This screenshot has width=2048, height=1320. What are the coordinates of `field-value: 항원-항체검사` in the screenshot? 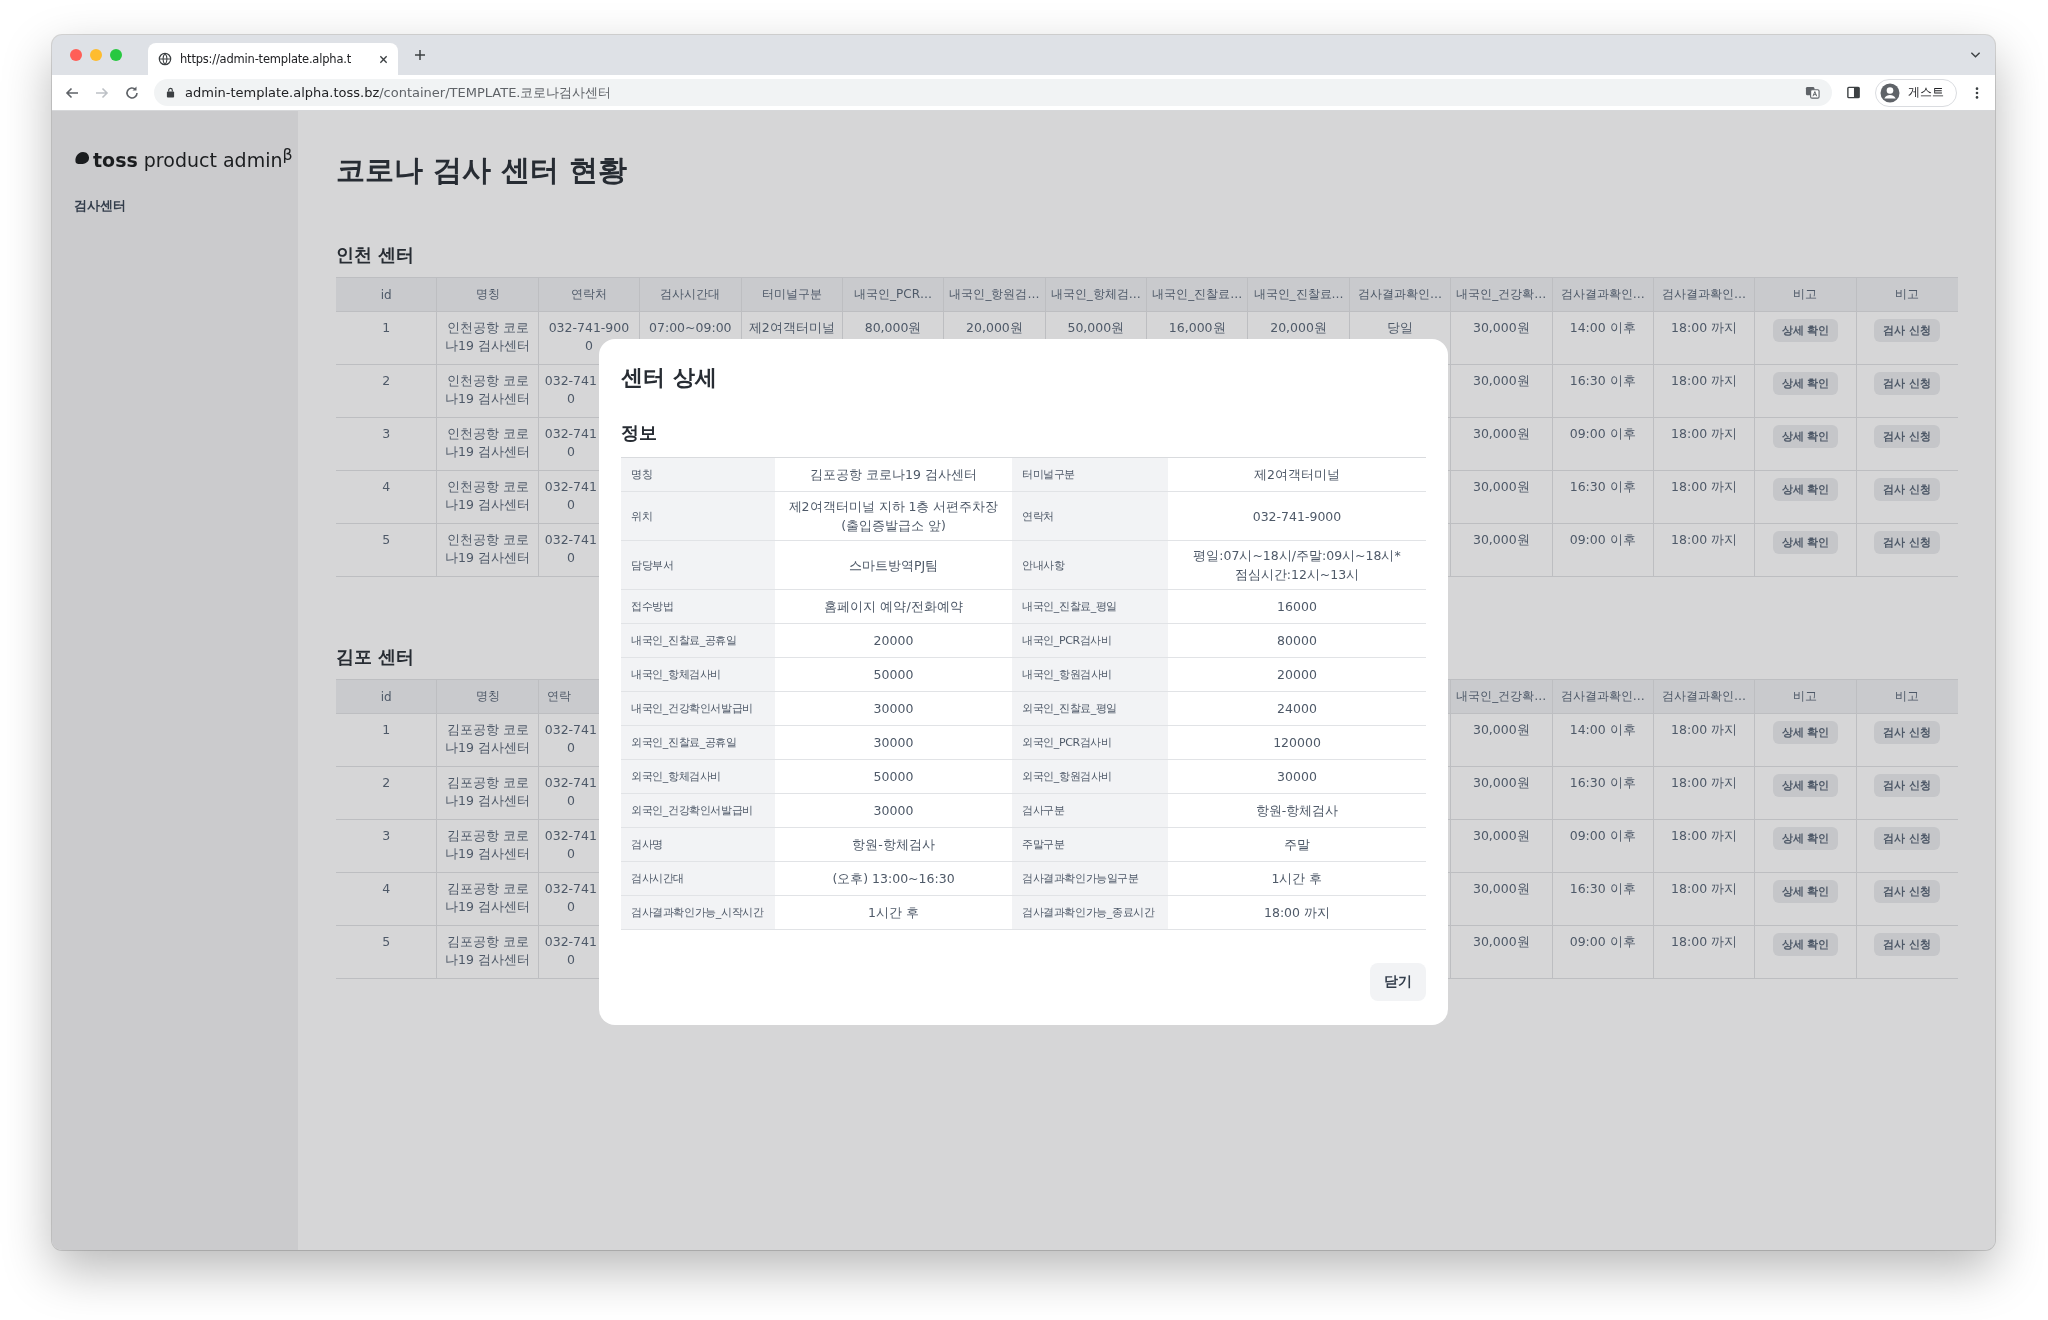 It's located at (1297, 811).